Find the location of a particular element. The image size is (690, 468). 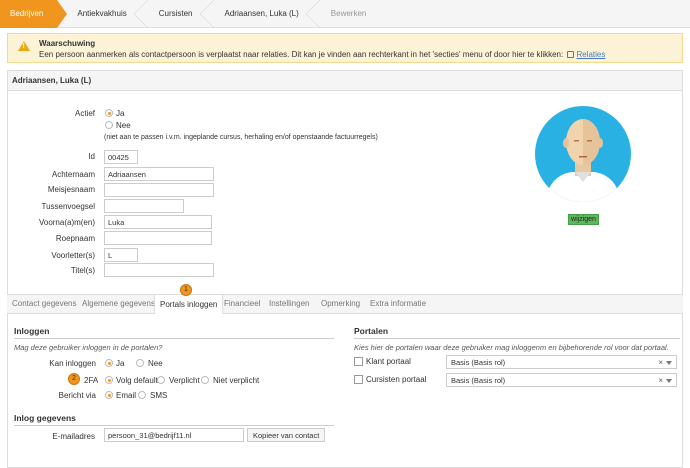

cursisten-portaal-label: Cursisten portaal is located at coordinates (396, 379).